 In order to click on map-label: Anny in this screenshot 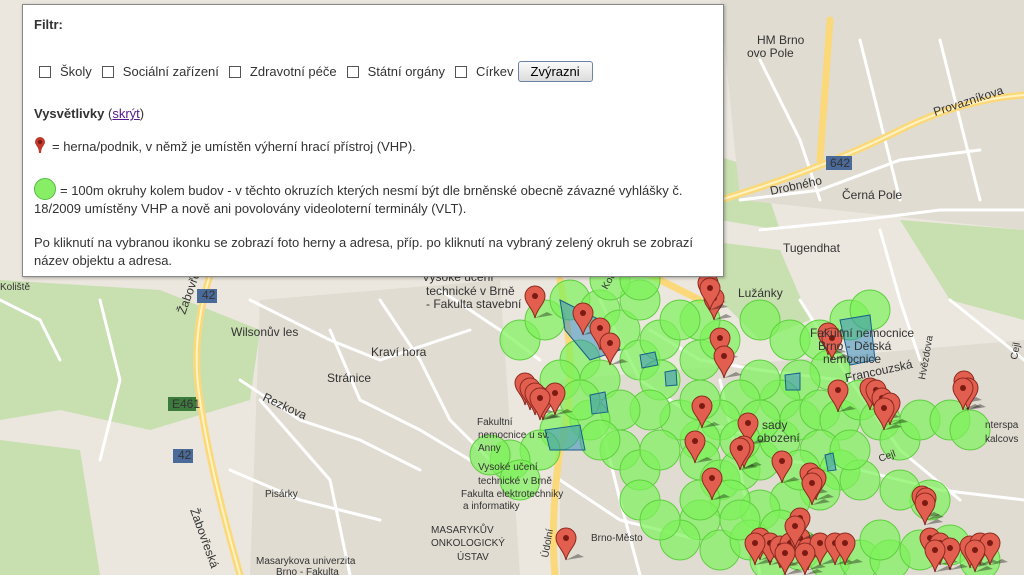, I will do `click(489, 448)`.